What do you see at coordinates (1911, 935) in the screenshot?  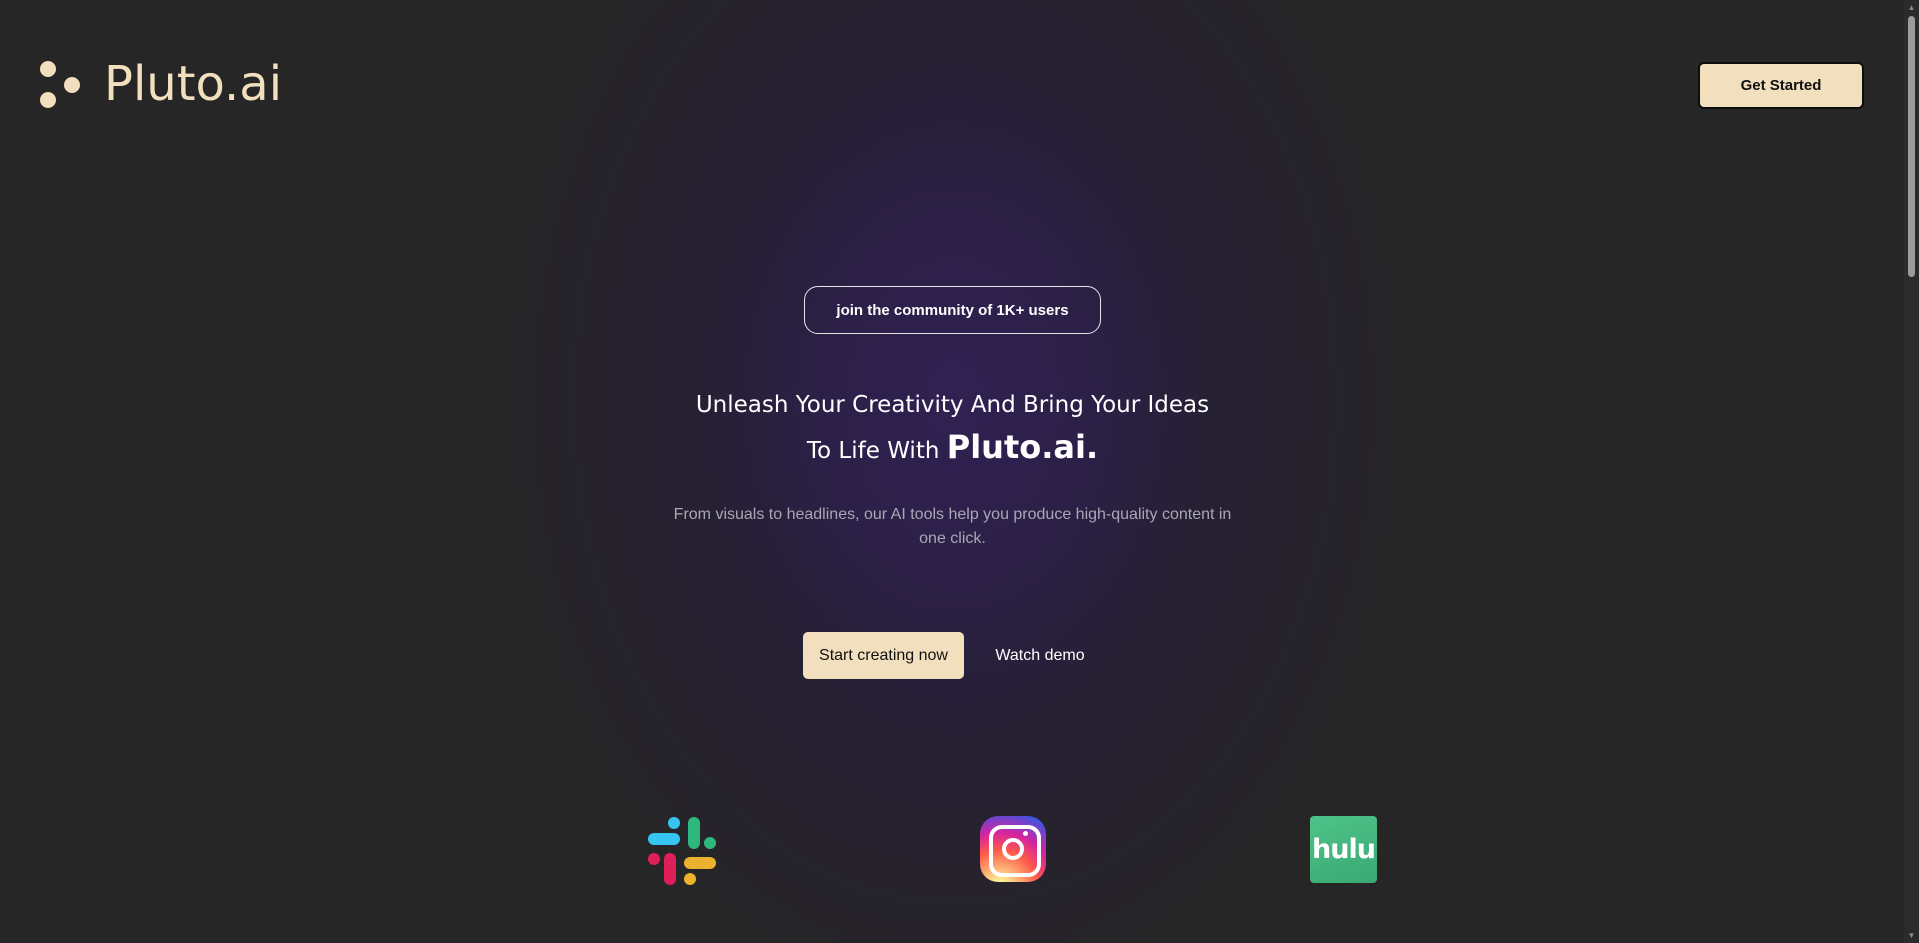 I see `scroll-down-arrow-icon: ▼` at bounding box center [1911, 935].